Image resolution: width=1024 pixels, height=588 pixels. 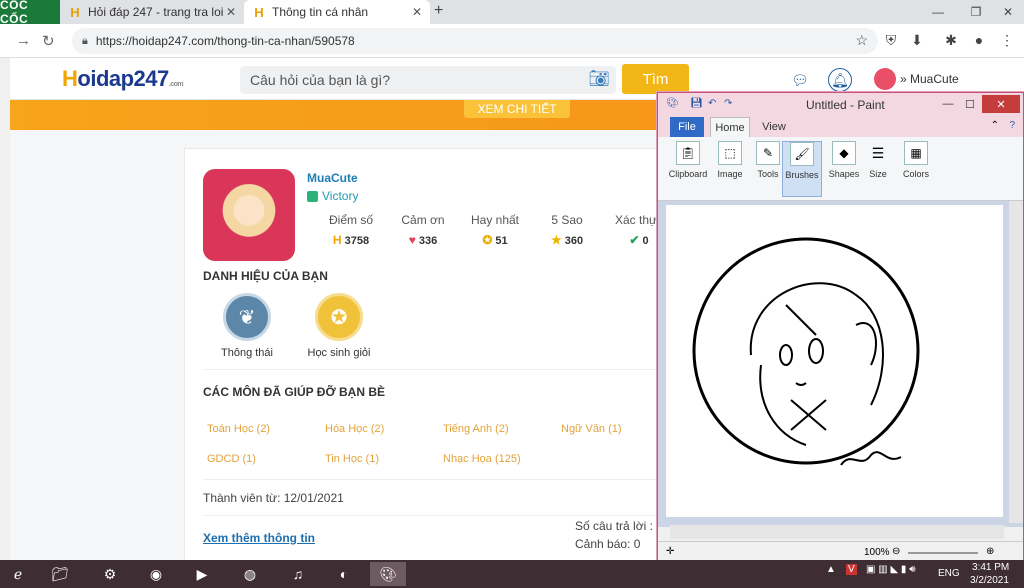 I want to click on media-icon: ◉, so click(x=156, y=574).